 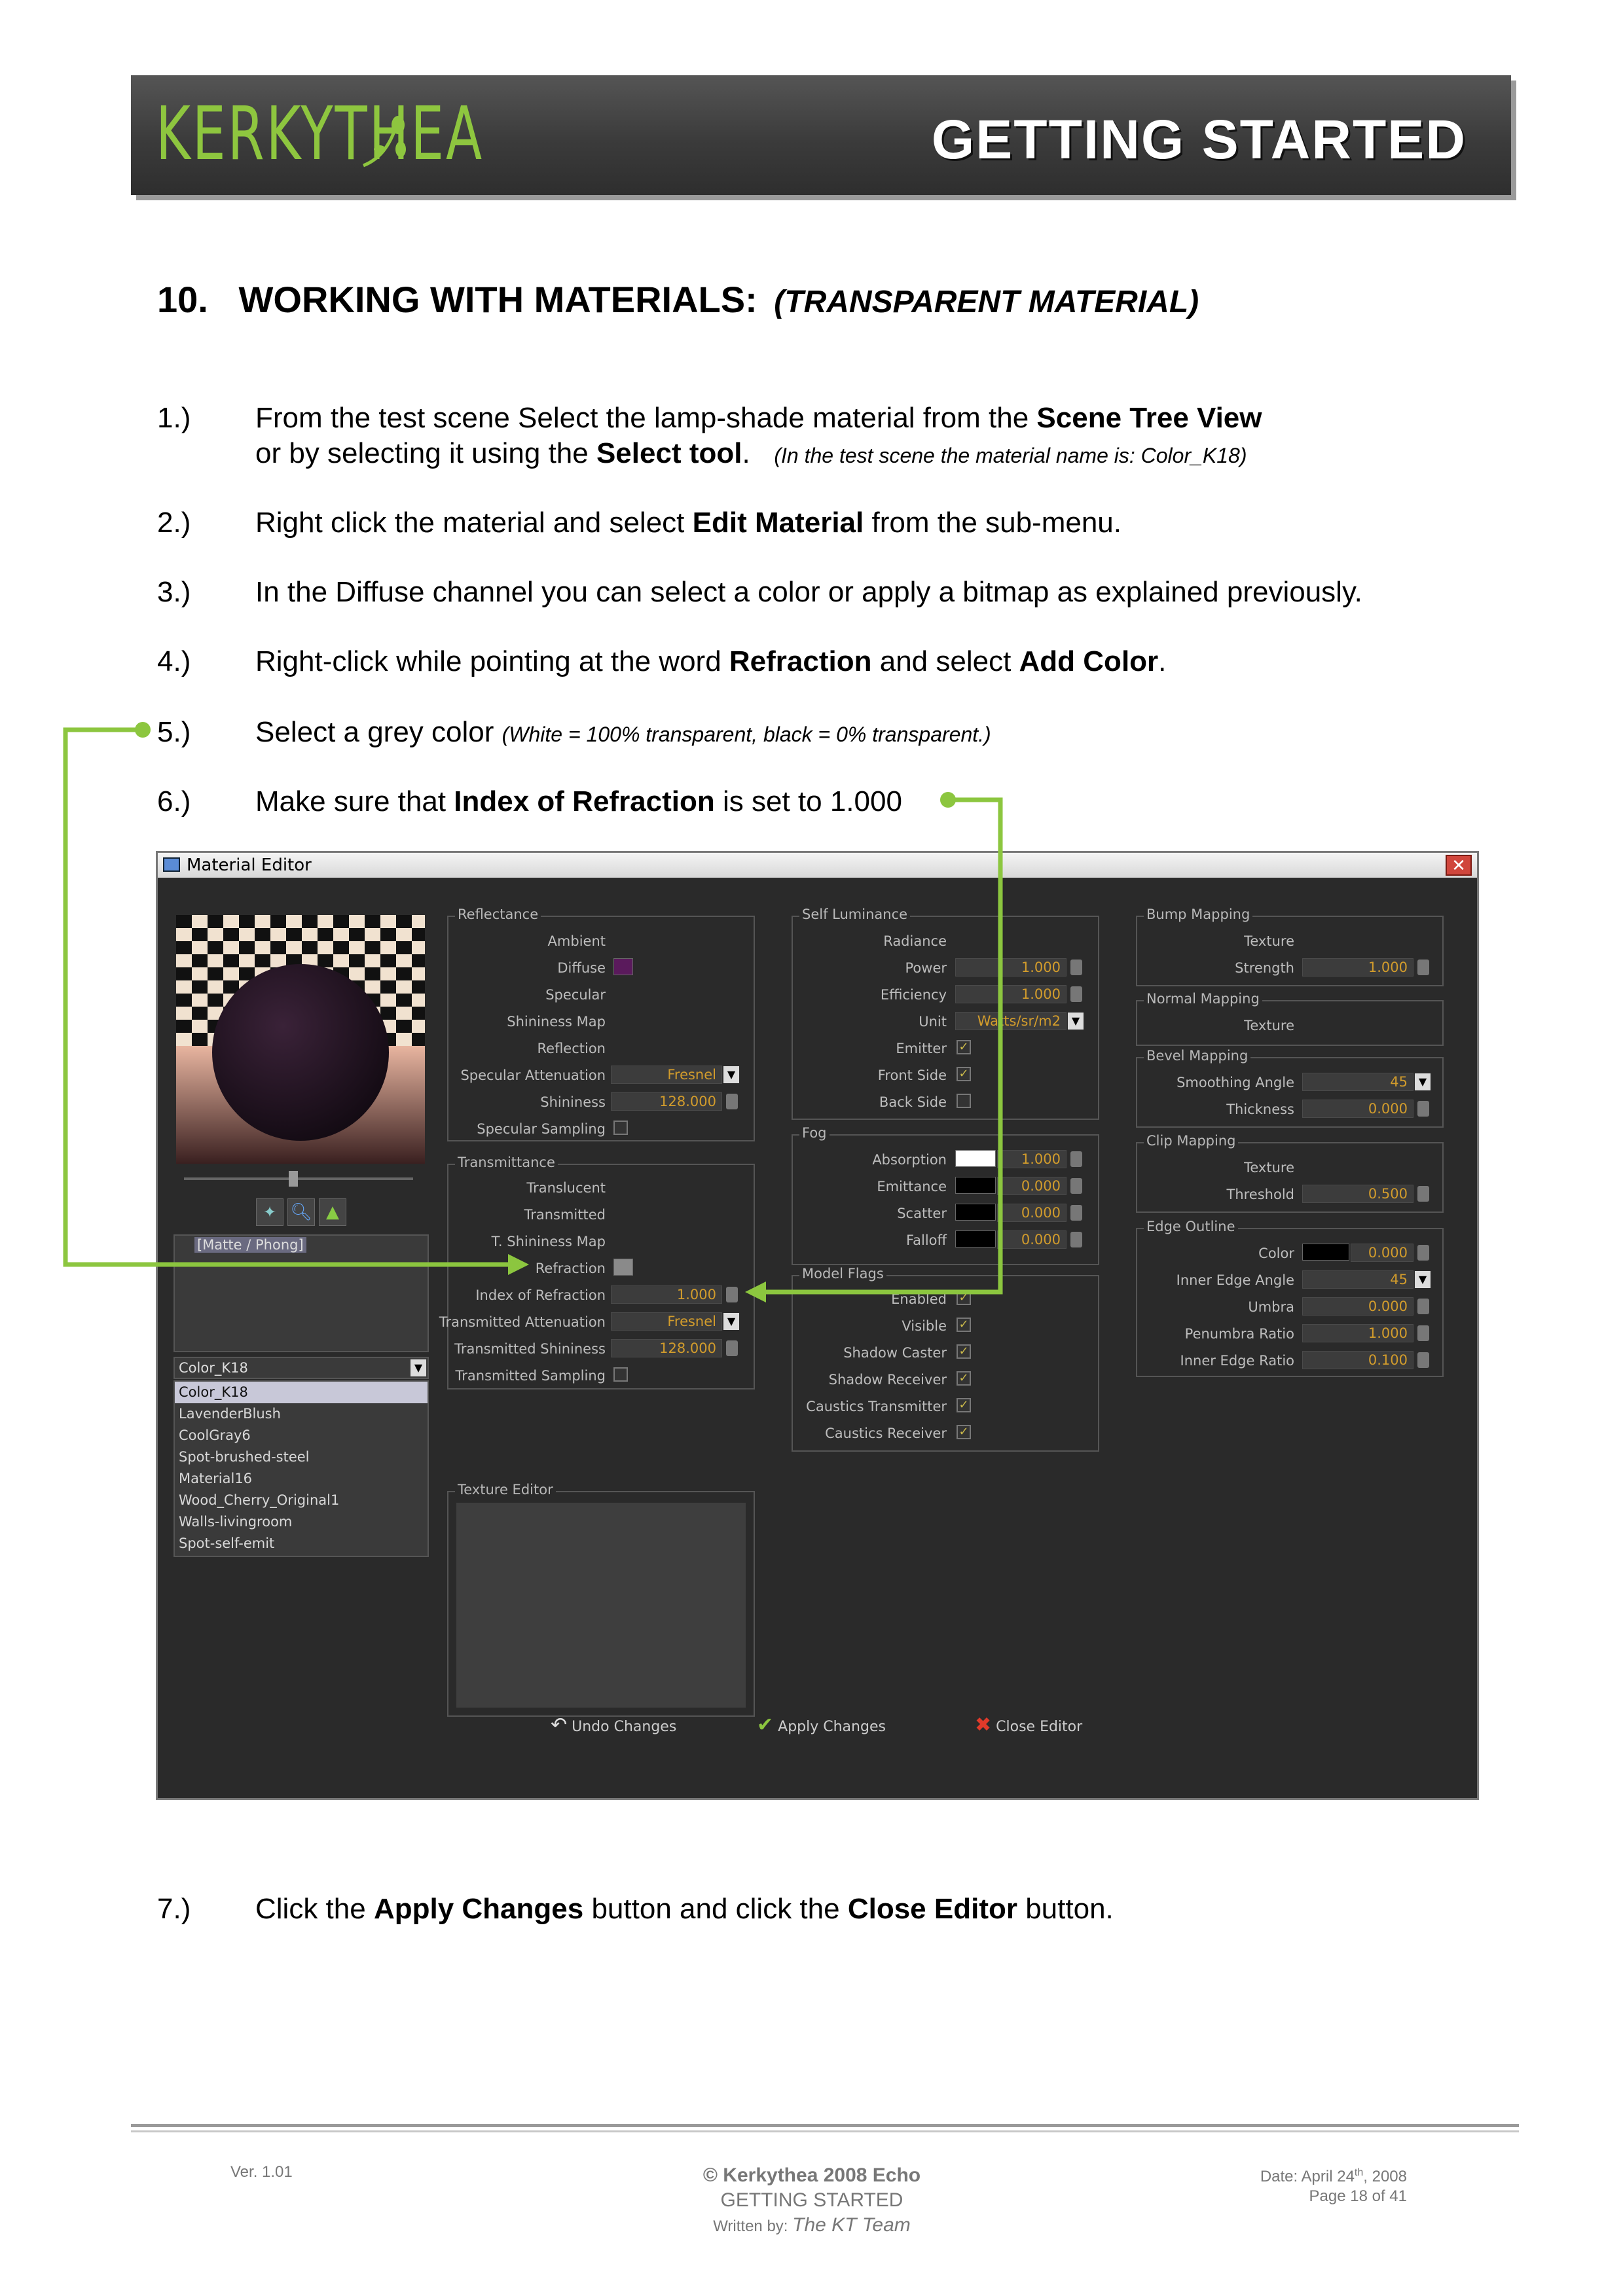 I want to click on footer-date-sup: th, so click(x=1359, y=2172).